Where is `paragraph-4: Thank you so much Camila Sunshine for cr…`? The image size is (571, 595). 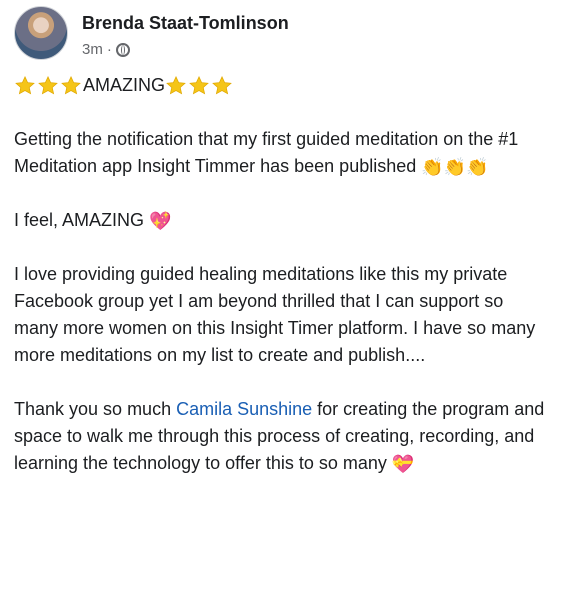 paragraph-4: Thank you so much Camila Sunshine for cr… is located at coordinates (282, 436).